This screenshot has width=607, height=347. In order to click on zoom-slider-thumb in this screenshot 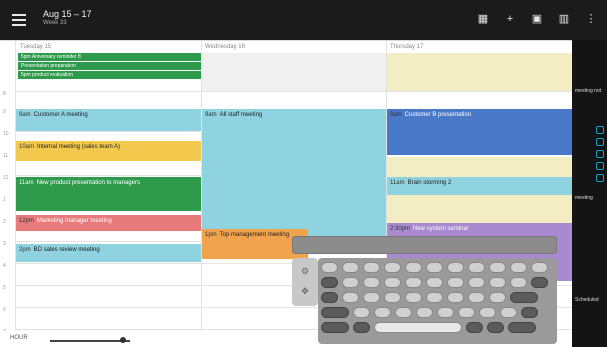, I will do `click(123, 340)`.